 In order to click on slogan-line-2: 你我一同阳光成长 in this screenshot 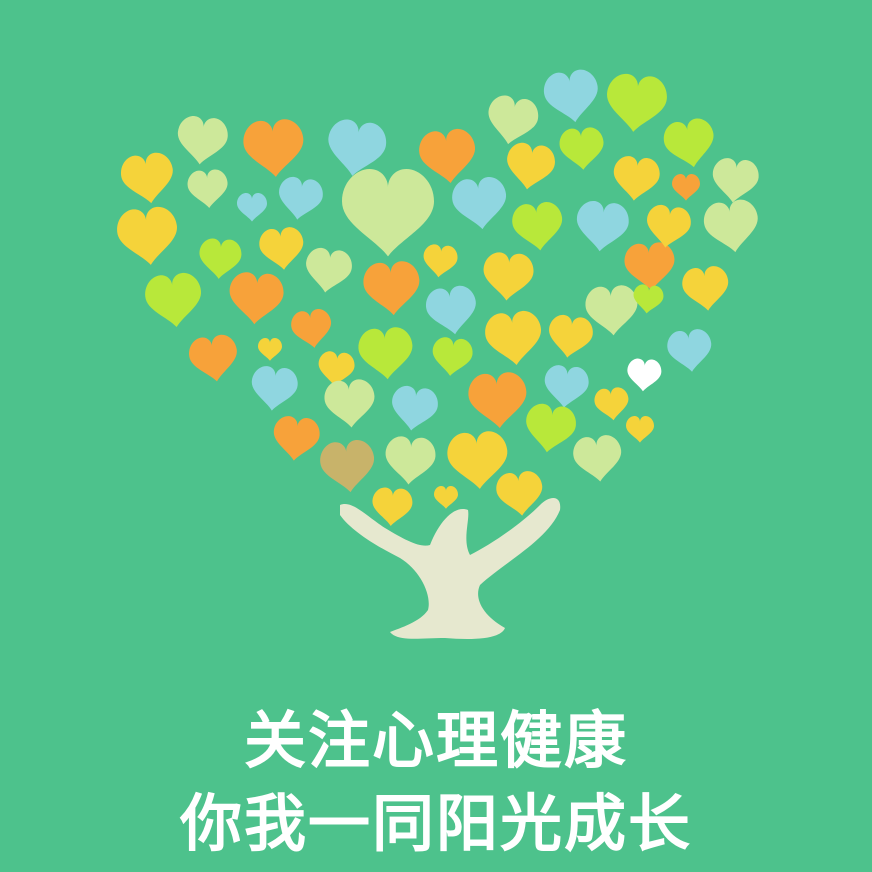, I will do `click(435, 823)`.